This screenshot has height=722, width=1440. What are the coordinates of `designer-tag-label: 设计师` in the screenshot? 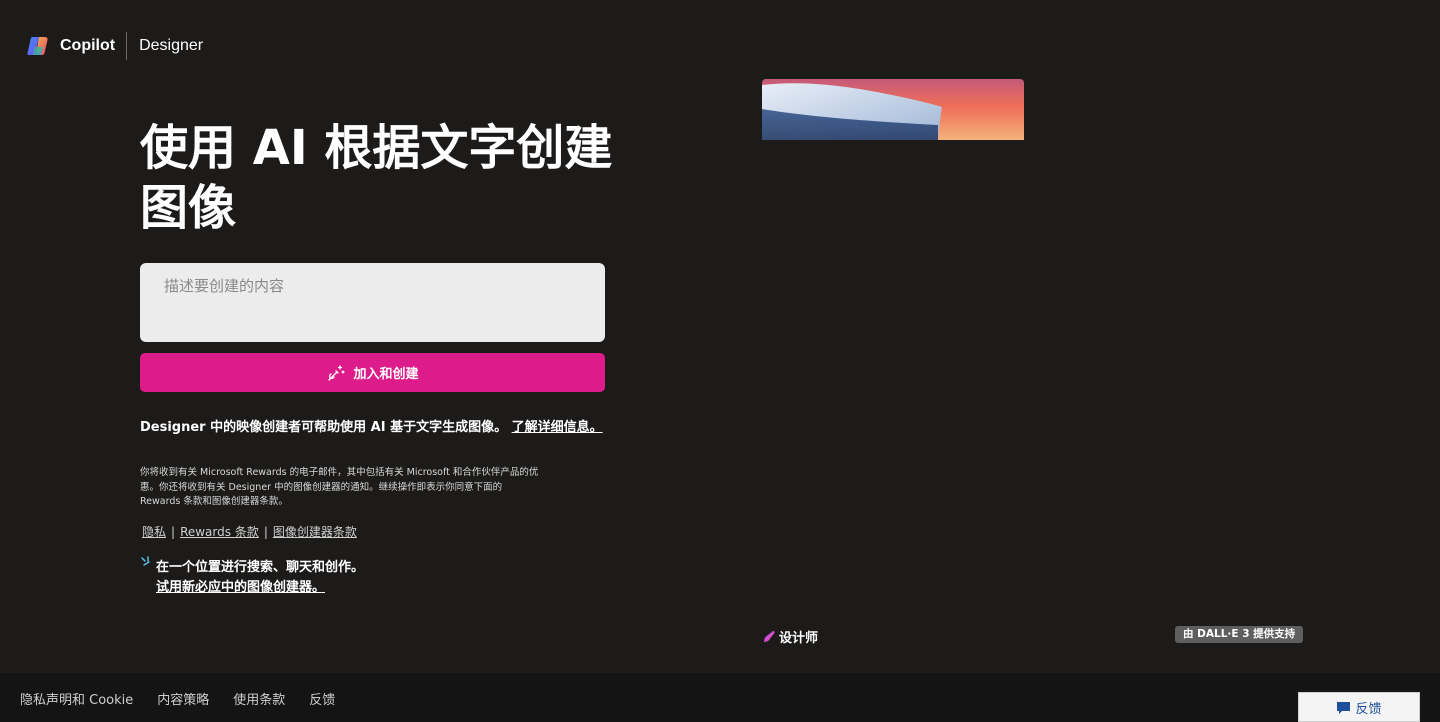 It's located at (799, 638).